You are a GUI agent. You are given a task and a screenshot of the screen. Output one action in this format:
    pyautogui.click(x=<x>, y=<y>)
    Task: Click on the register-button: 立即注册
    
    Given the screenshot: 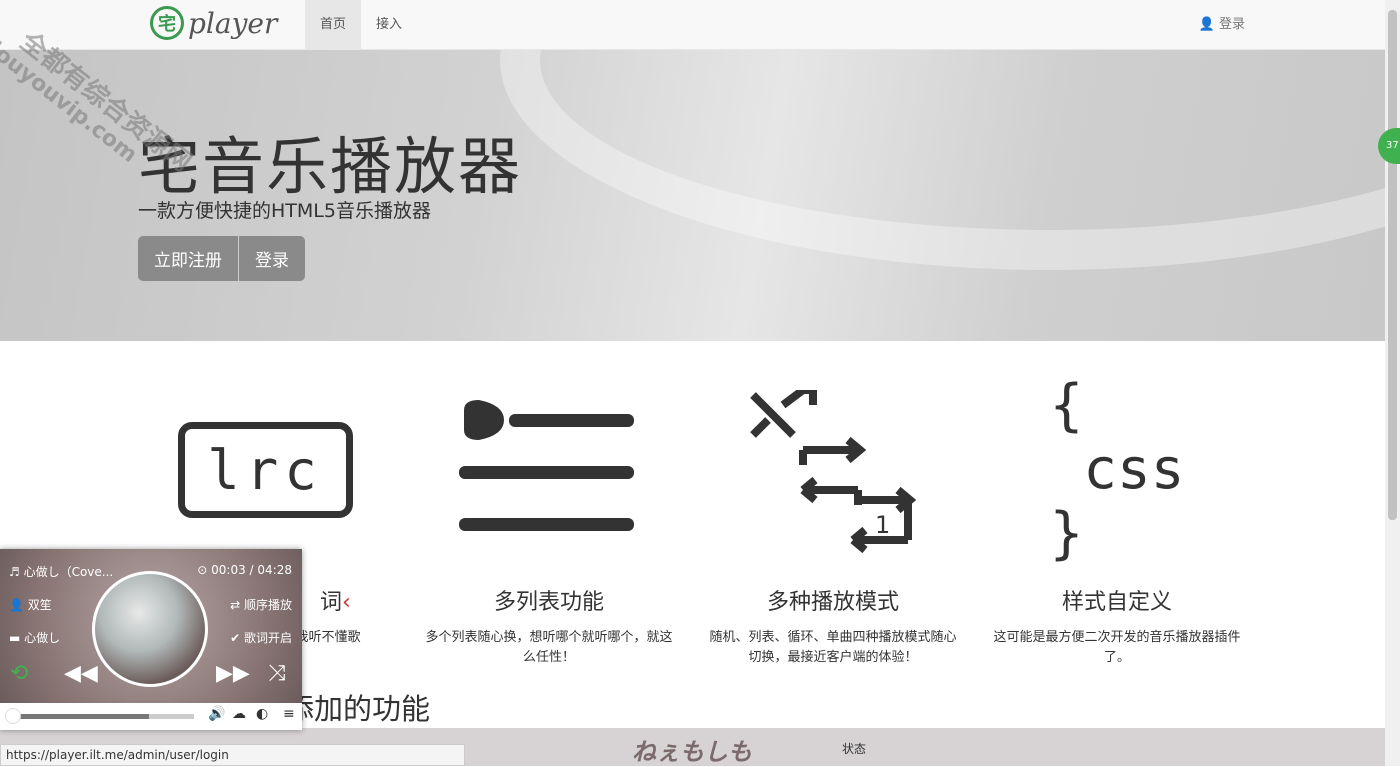 What is the action you would take?
    pyautogui.click(x=188, y=258)
    